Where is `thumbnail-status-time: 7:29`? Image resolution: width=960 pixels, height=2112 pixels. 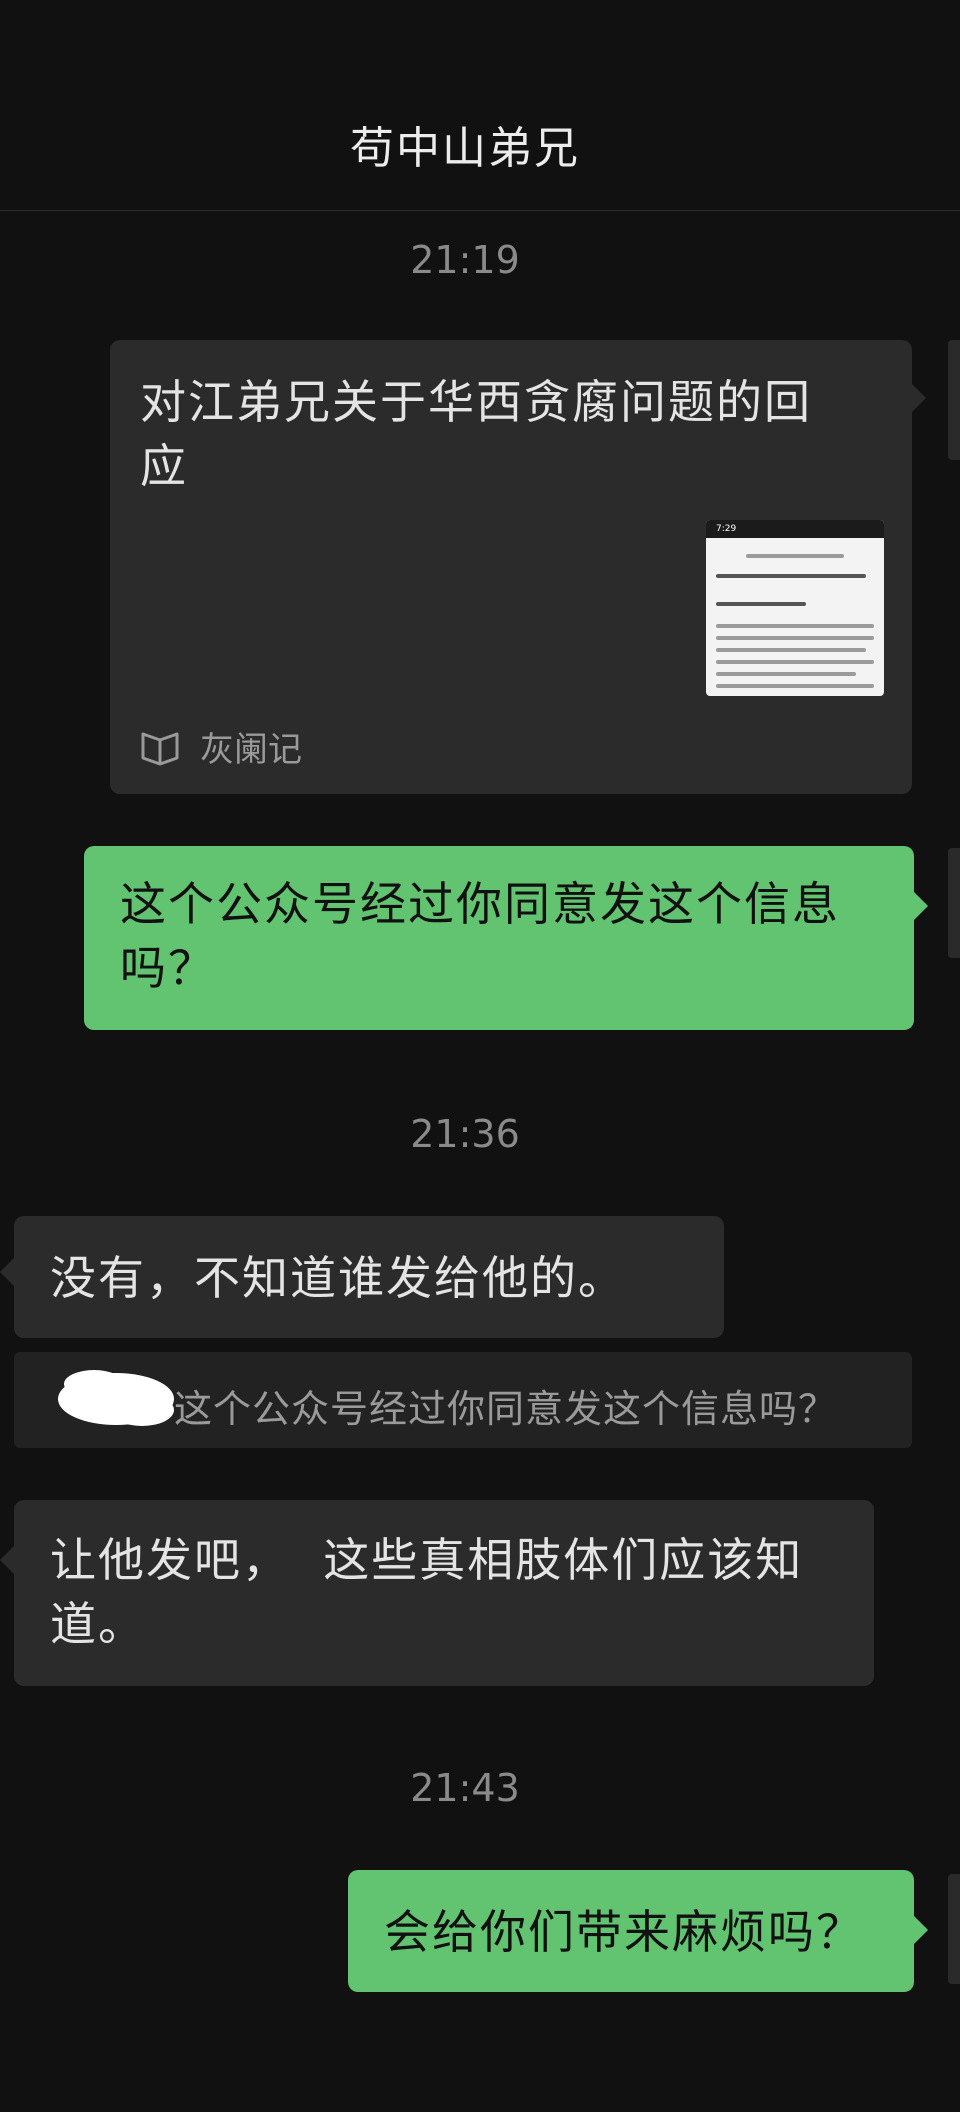 thumbnail-status-time: 7:29 is located at coordinates (795, 529).